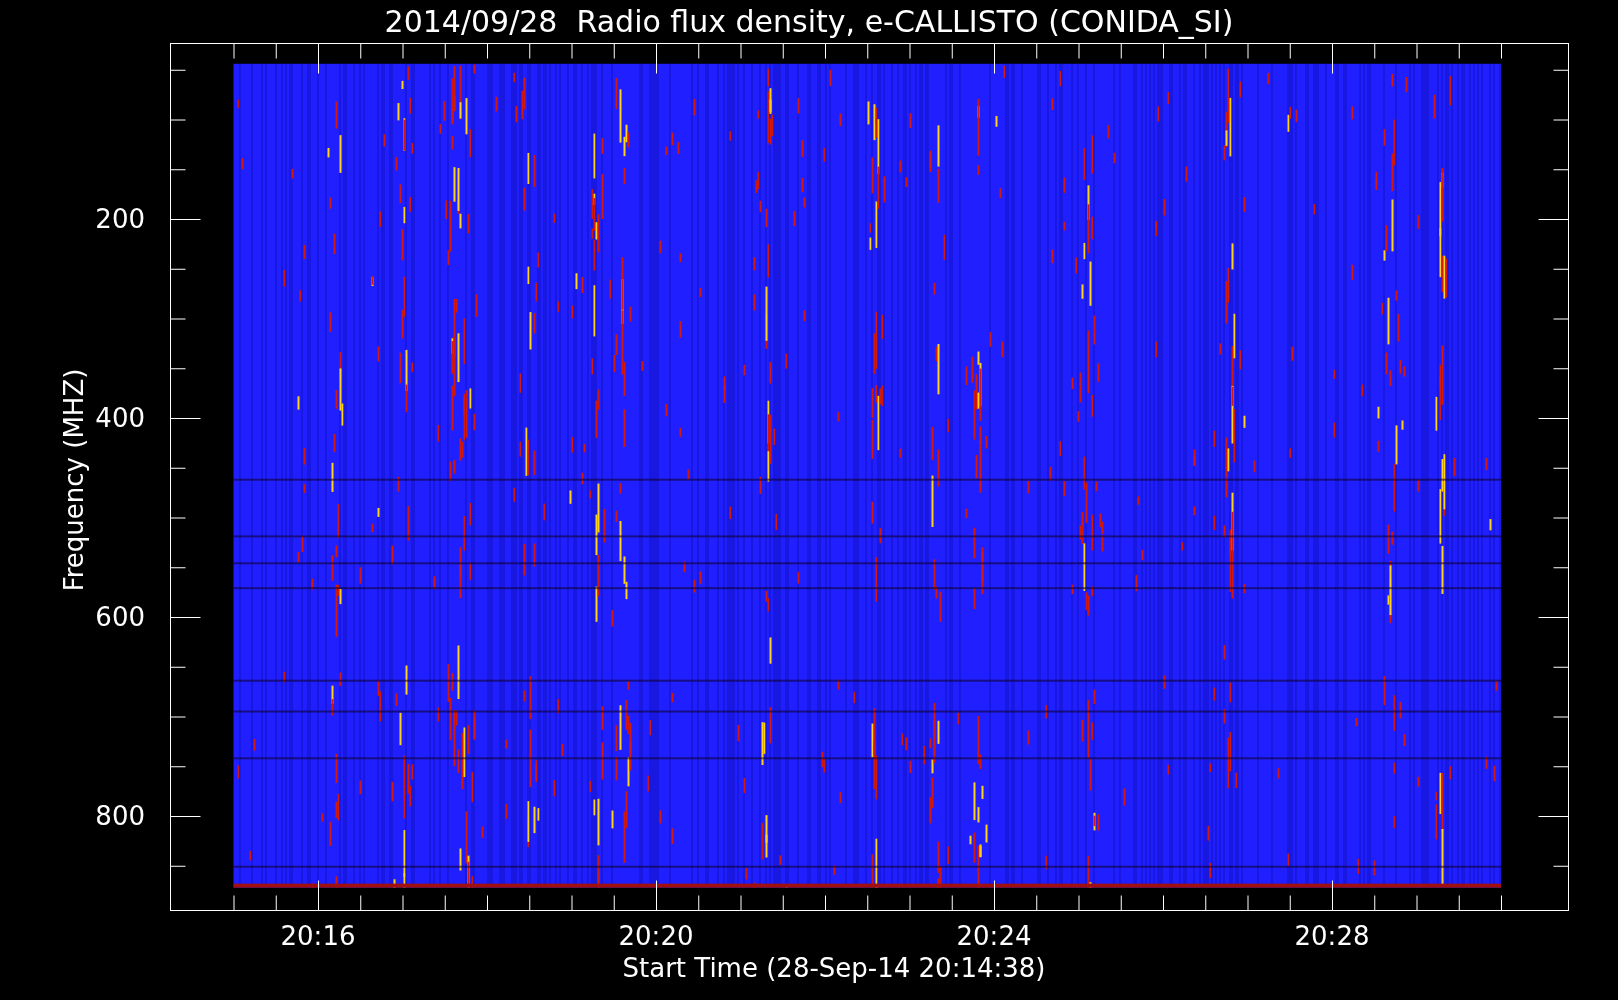 This screenshot has width=1618, height=1000. What do you see at coordinates (120, 418) in the screenshot?
I see `y-tick-label: 400` at bounding box center [120, 418].